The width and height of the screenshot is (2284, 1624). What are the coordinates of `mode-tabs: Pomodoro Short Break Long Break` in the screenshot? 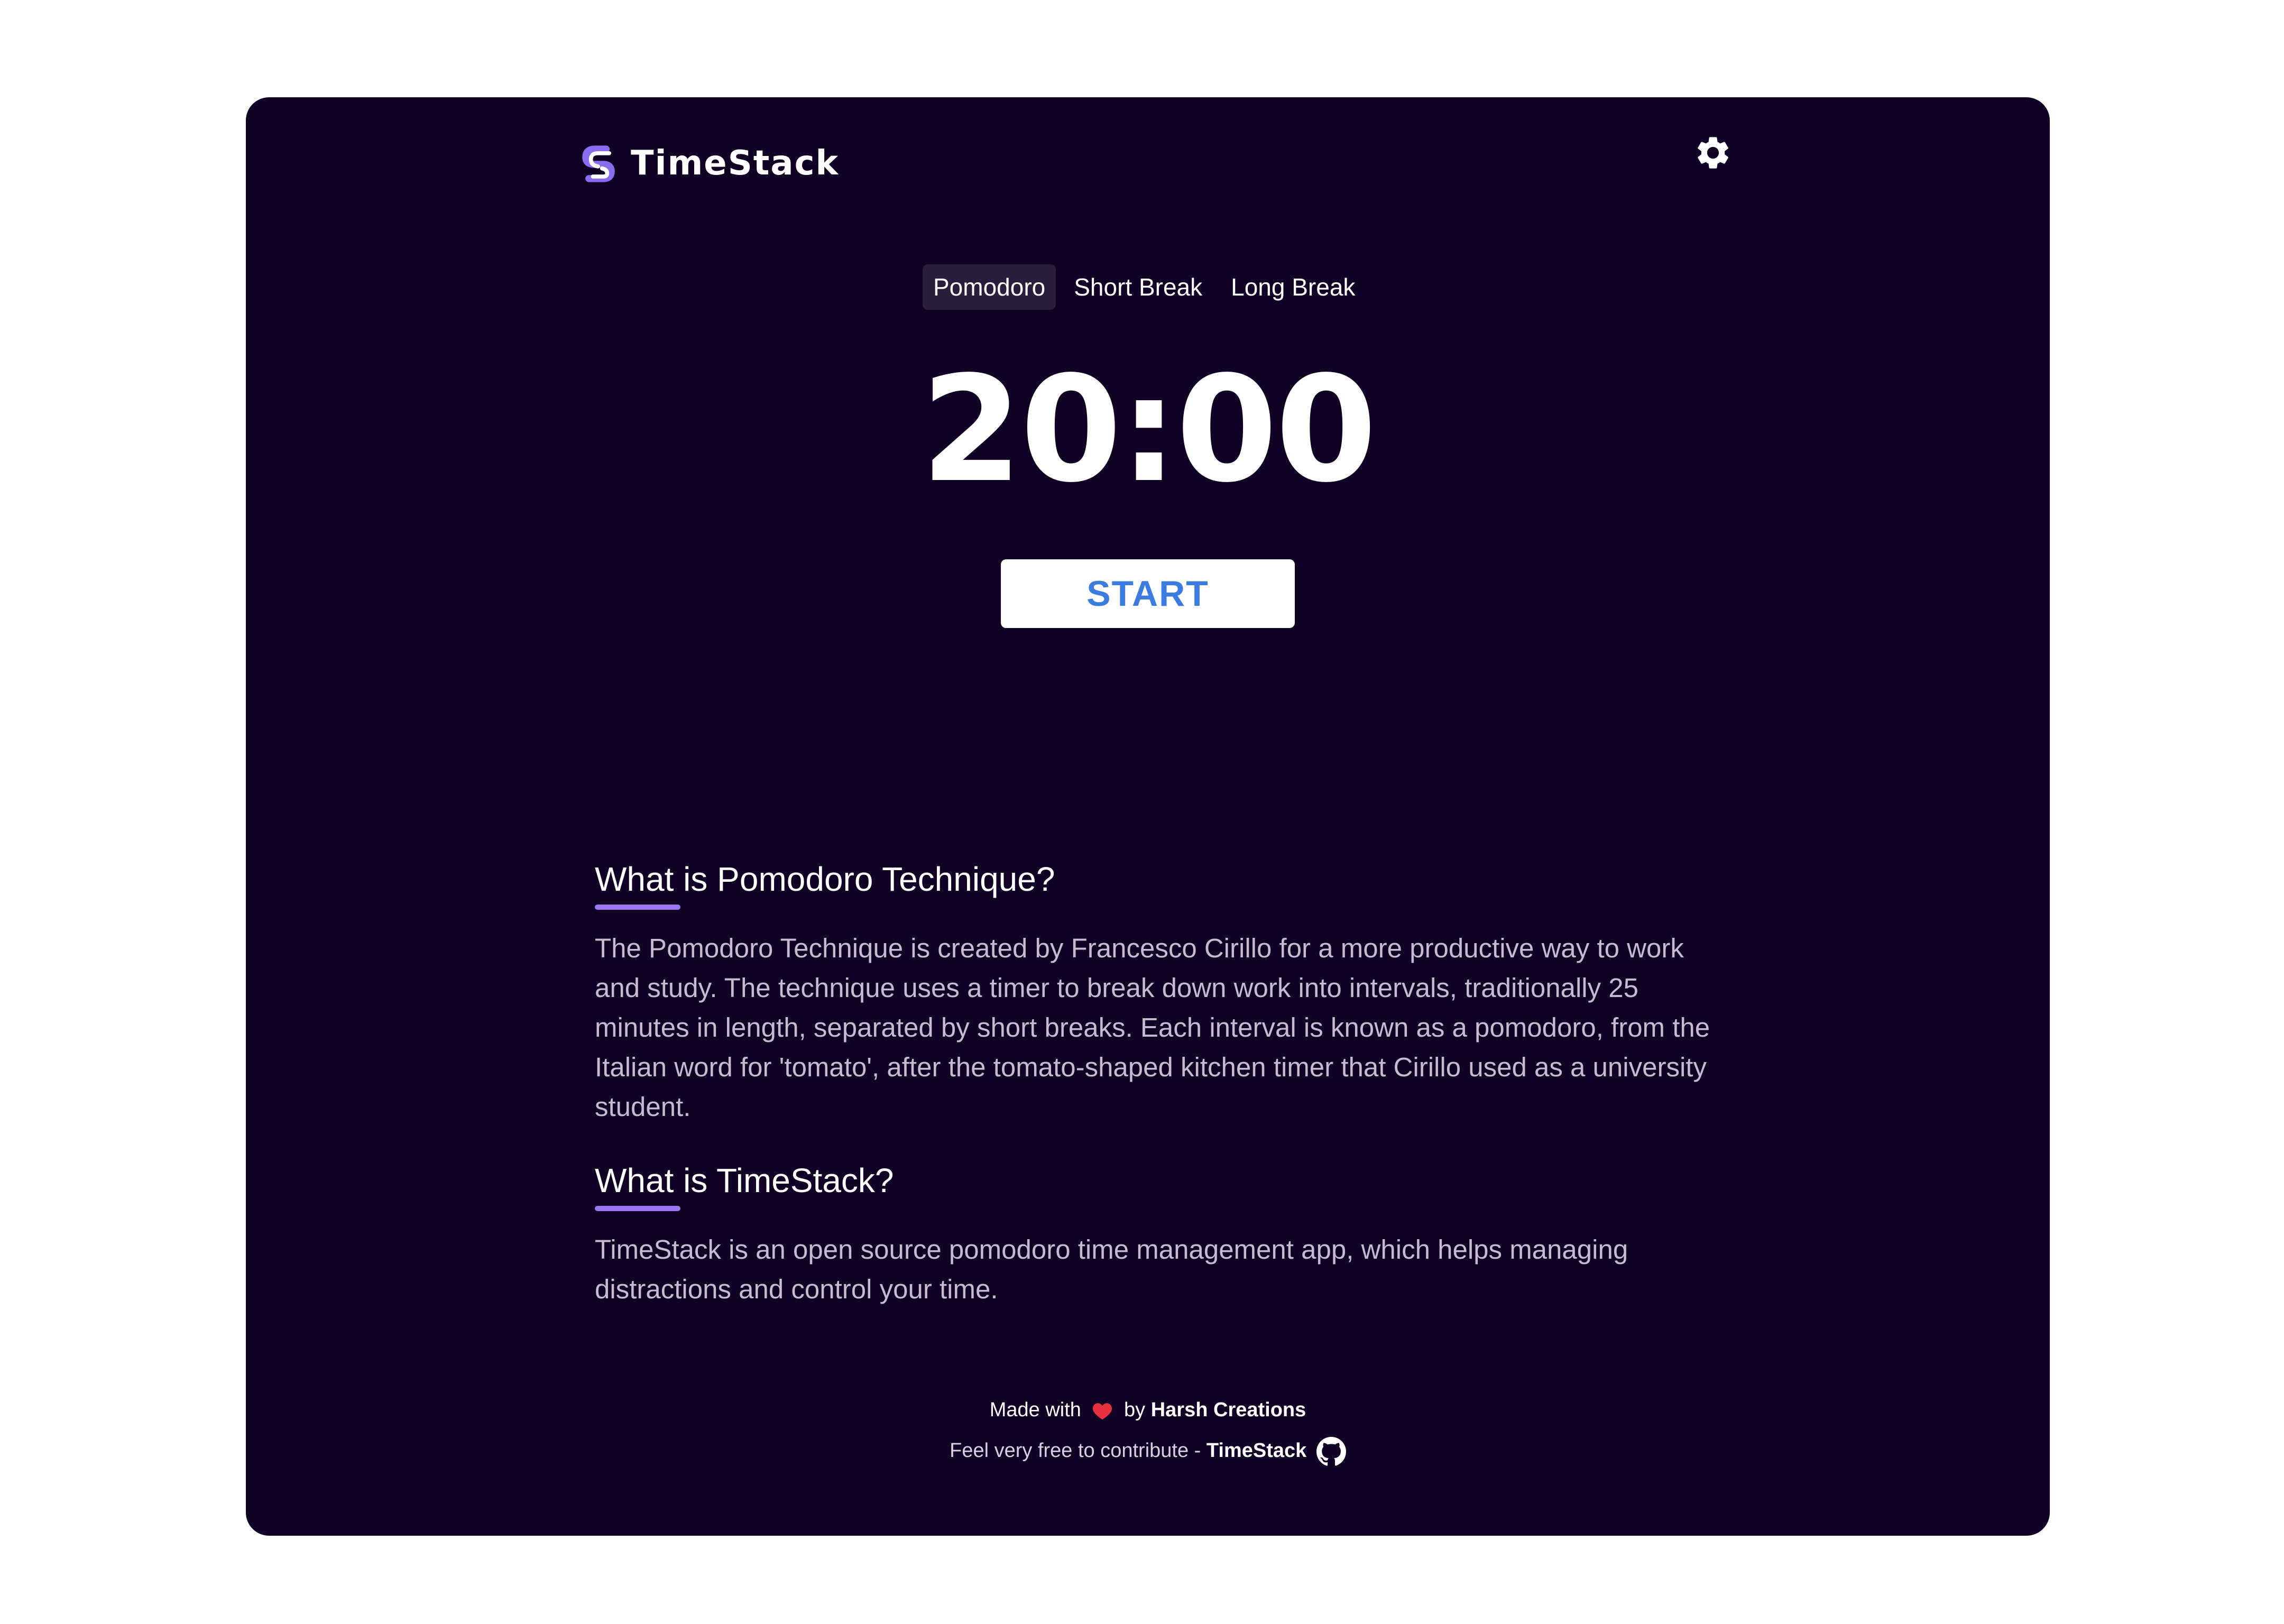 It's located at (1144, 287).